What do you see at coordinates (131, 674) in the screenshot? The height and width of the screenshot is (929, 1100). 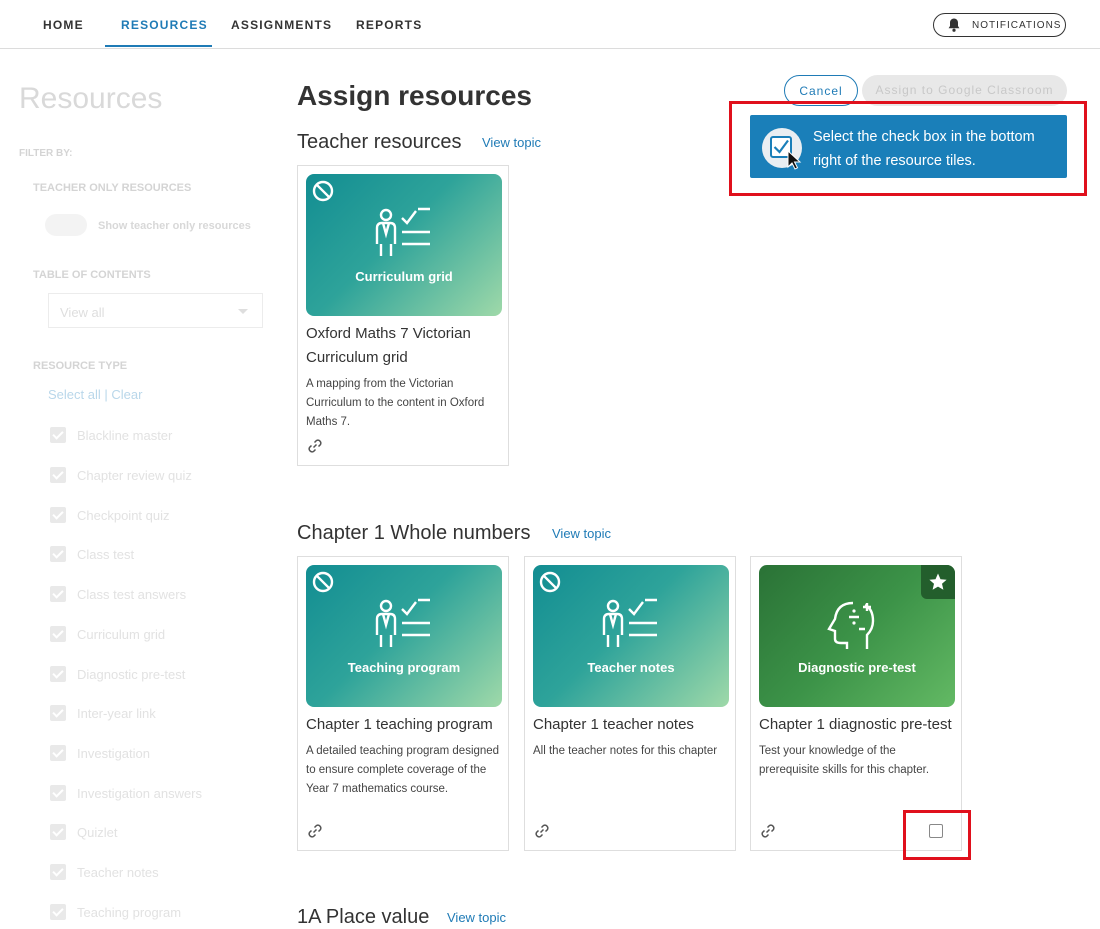 I see `resource-type-label: Diagnostic pre-test` at bounding box center [131, 674].